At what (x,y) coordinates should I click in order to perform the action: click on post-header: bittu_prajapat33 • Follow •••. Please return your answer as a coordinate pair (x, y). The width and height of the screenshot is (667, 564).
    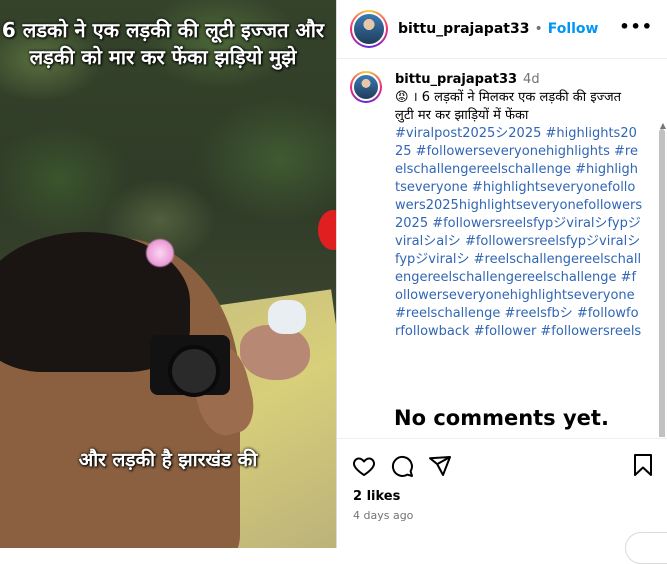
    Looking at the image, I should click on (502, 29).